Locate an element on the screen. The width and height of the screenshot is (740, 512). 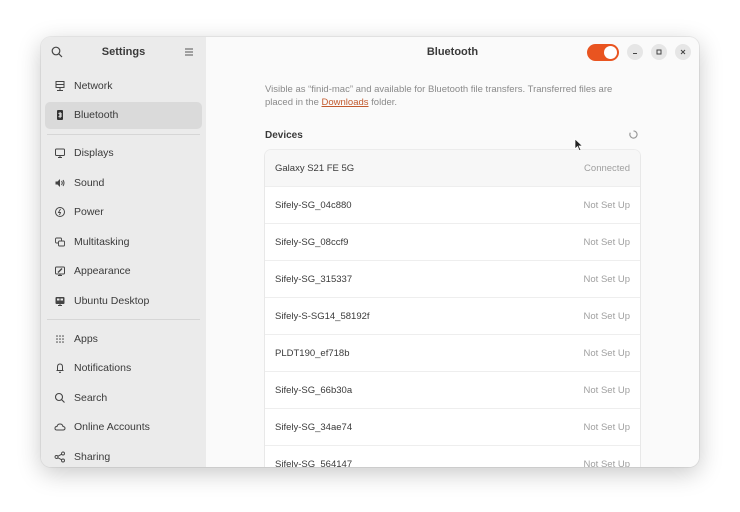
device-row: Sifely-SG_315337 Not Set Up is located at coordinates (452, 279).